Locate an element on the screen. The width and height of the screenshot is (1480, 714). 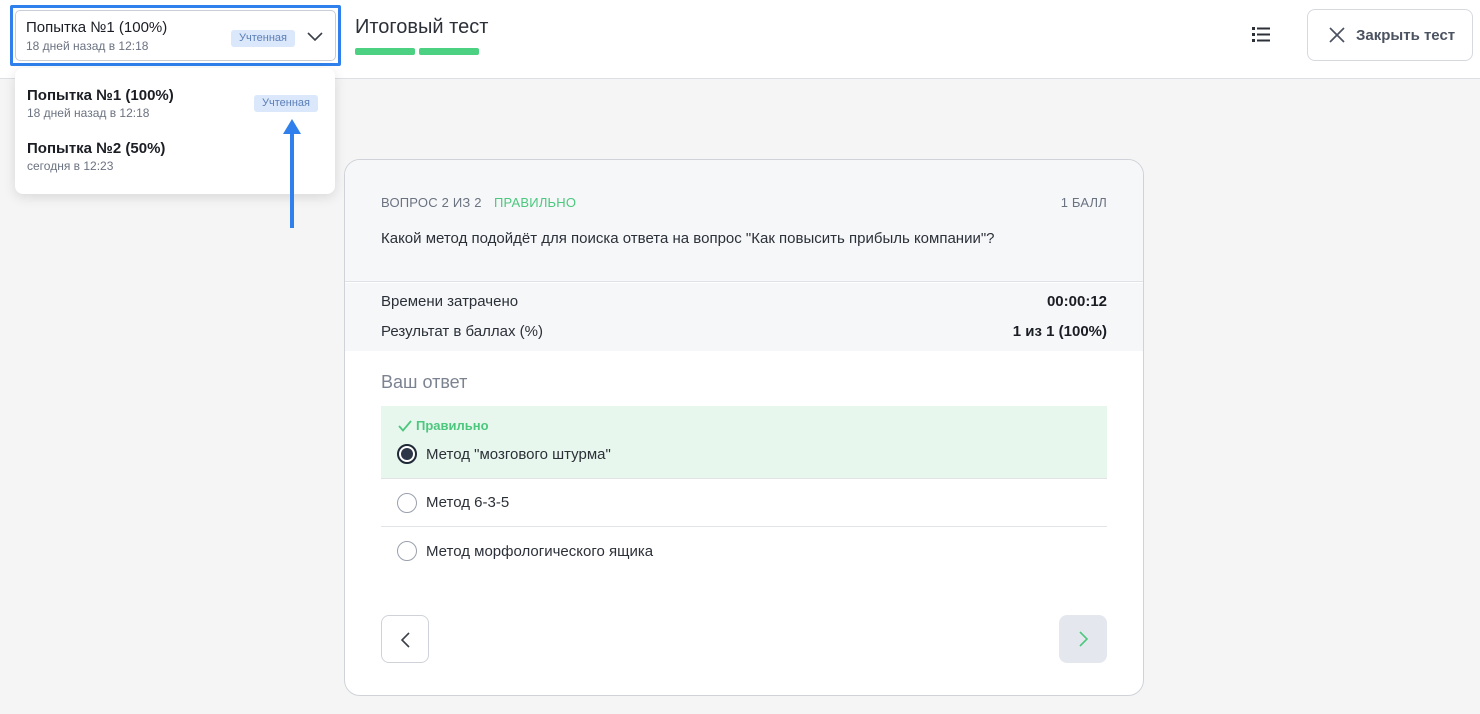
correct-tag-label: Правильно is located at coordinates (452, 425).